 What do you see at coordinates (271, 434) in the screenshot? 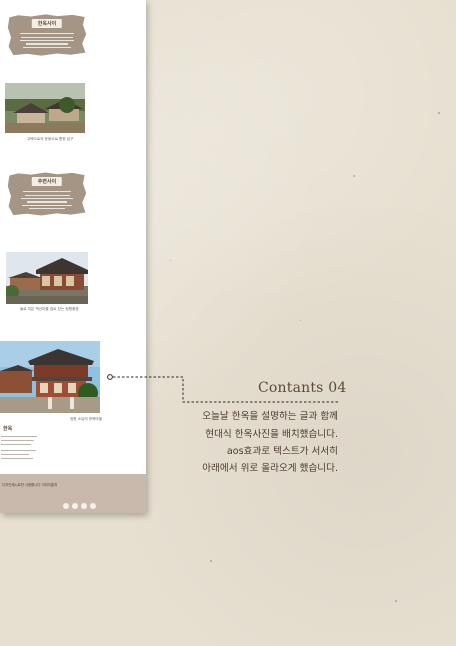
I see `description-line-2: 현대식 한옥사진을 배치했습니다.` at bounding box center [271, 434].